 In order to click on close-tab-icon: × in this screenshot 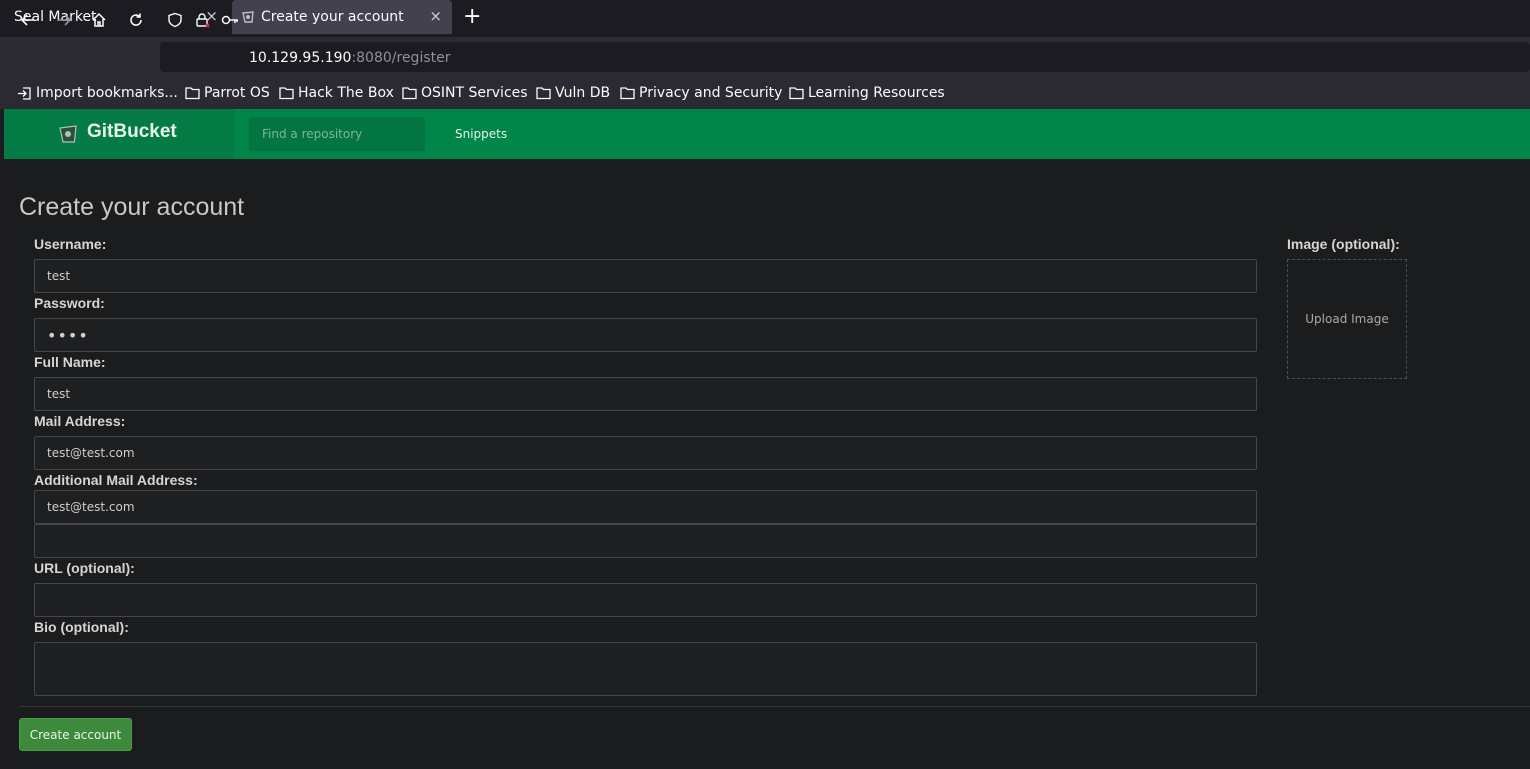, I will do `click(435, 16)`.